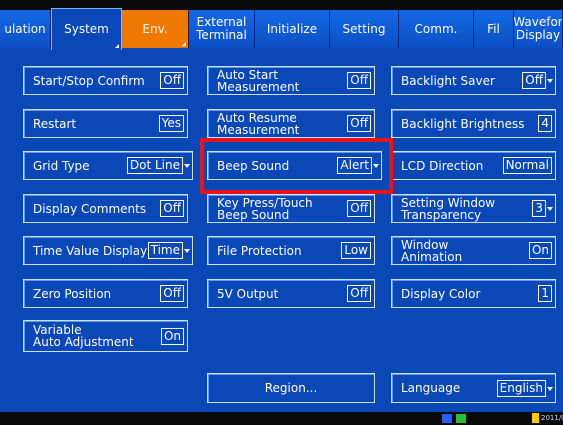 This screenshot has width=563, height=425. What do you see at coordinates (545, 123) in the screenshot?
I see `setting-value: 4` at bounding box center [545, 123].